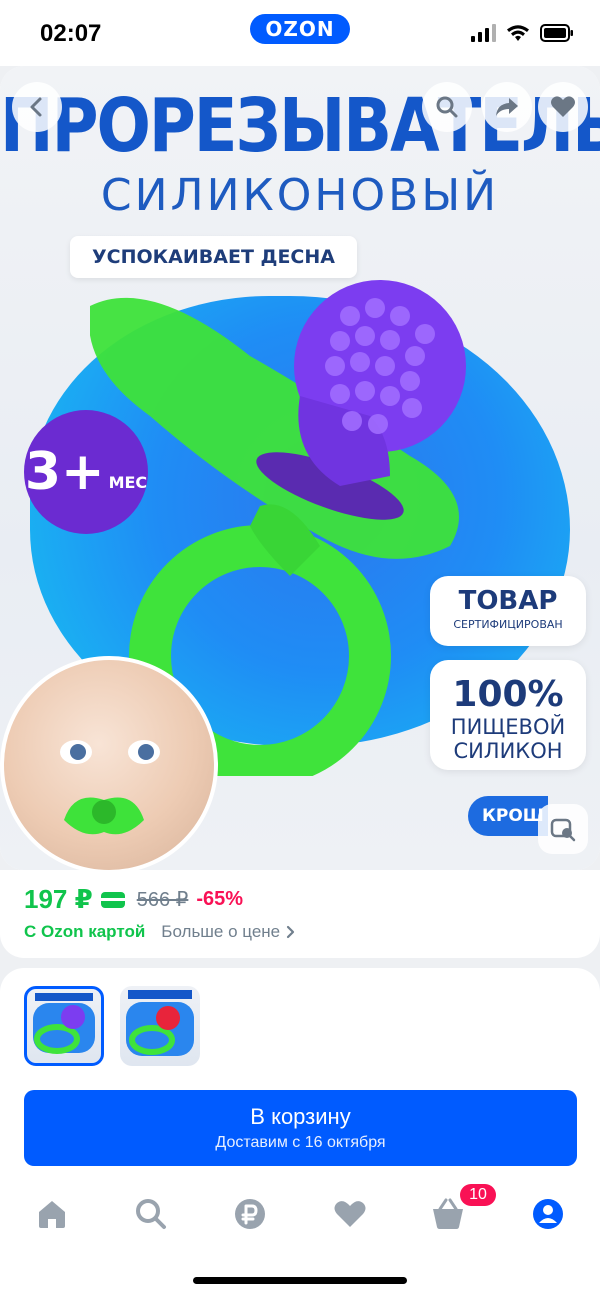  What do you see at coordinates (133, 899) in the screenshot?
I see `price-row: 197 ₽ 566 ₽ -65%` at bounding box center [133, 899].